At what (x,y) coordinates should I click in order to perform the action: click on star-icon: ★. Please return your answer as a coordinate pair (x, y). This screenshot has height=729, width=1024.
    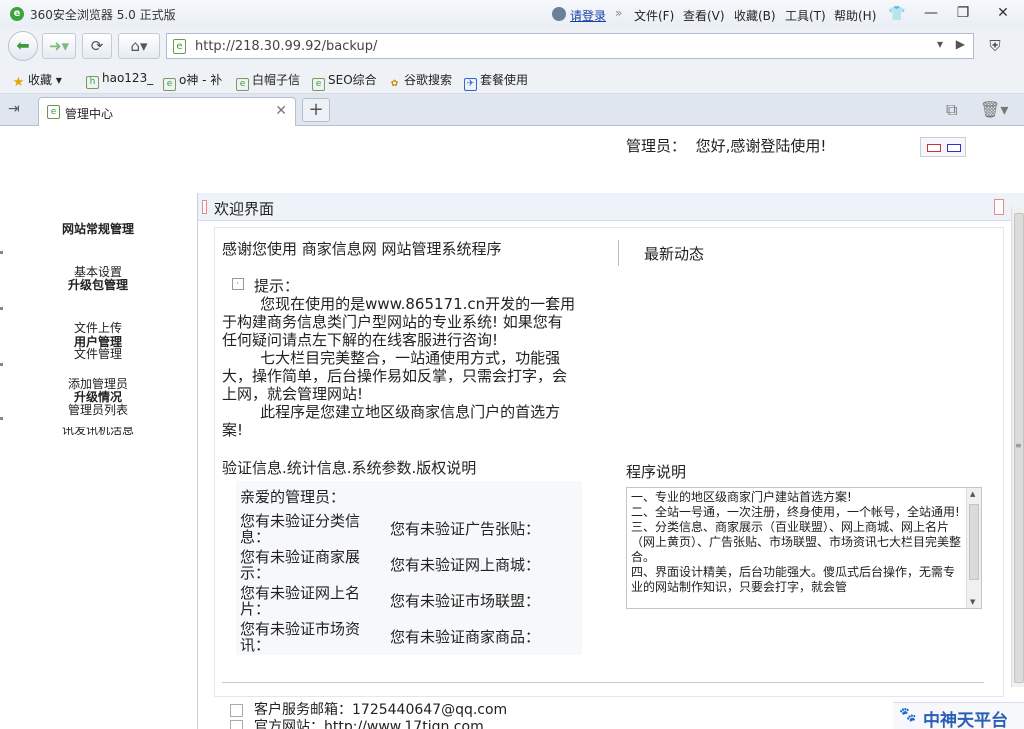
    Looking at the image, I should click on (18, 82).